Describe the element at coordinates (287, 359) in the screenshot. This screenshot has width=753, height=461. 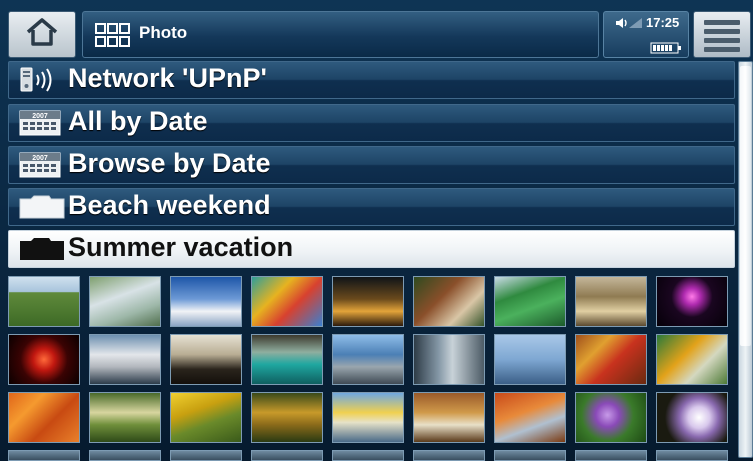
I see `photo-thumbnail-cave-lagoon` at that location.